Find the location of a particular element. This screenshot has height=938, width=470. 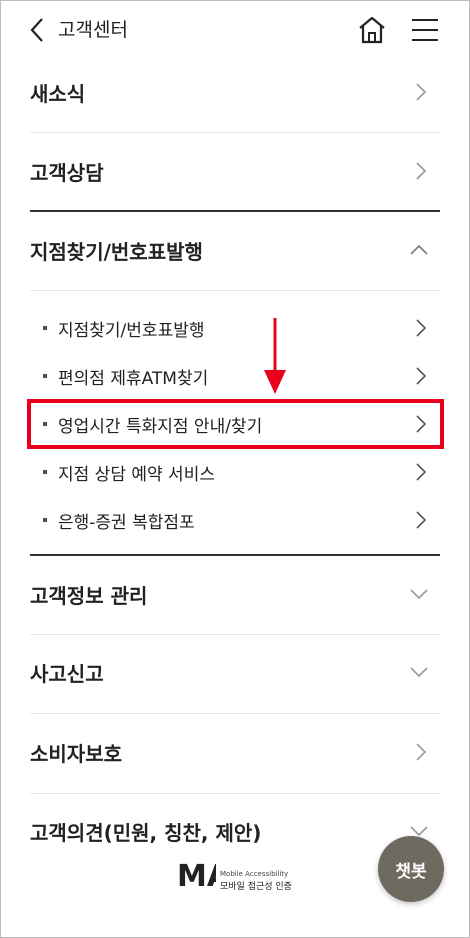

menu-item-label: 고객상담 is located at coordinates (67, 172).